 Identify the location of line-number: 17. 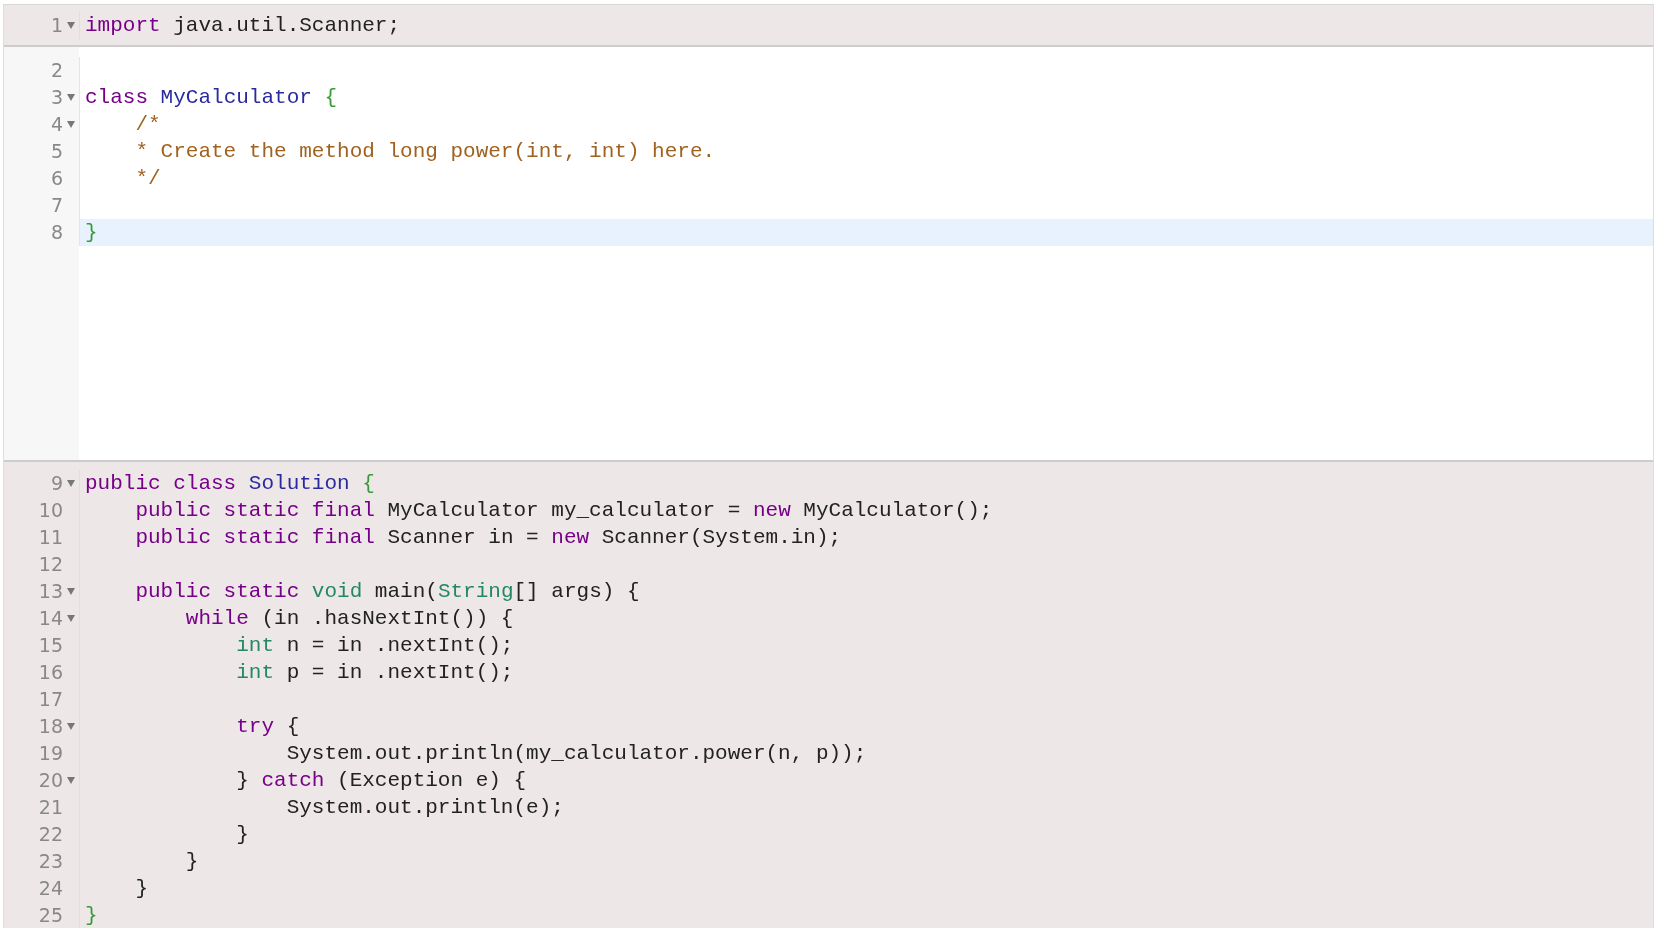
(50, 699).